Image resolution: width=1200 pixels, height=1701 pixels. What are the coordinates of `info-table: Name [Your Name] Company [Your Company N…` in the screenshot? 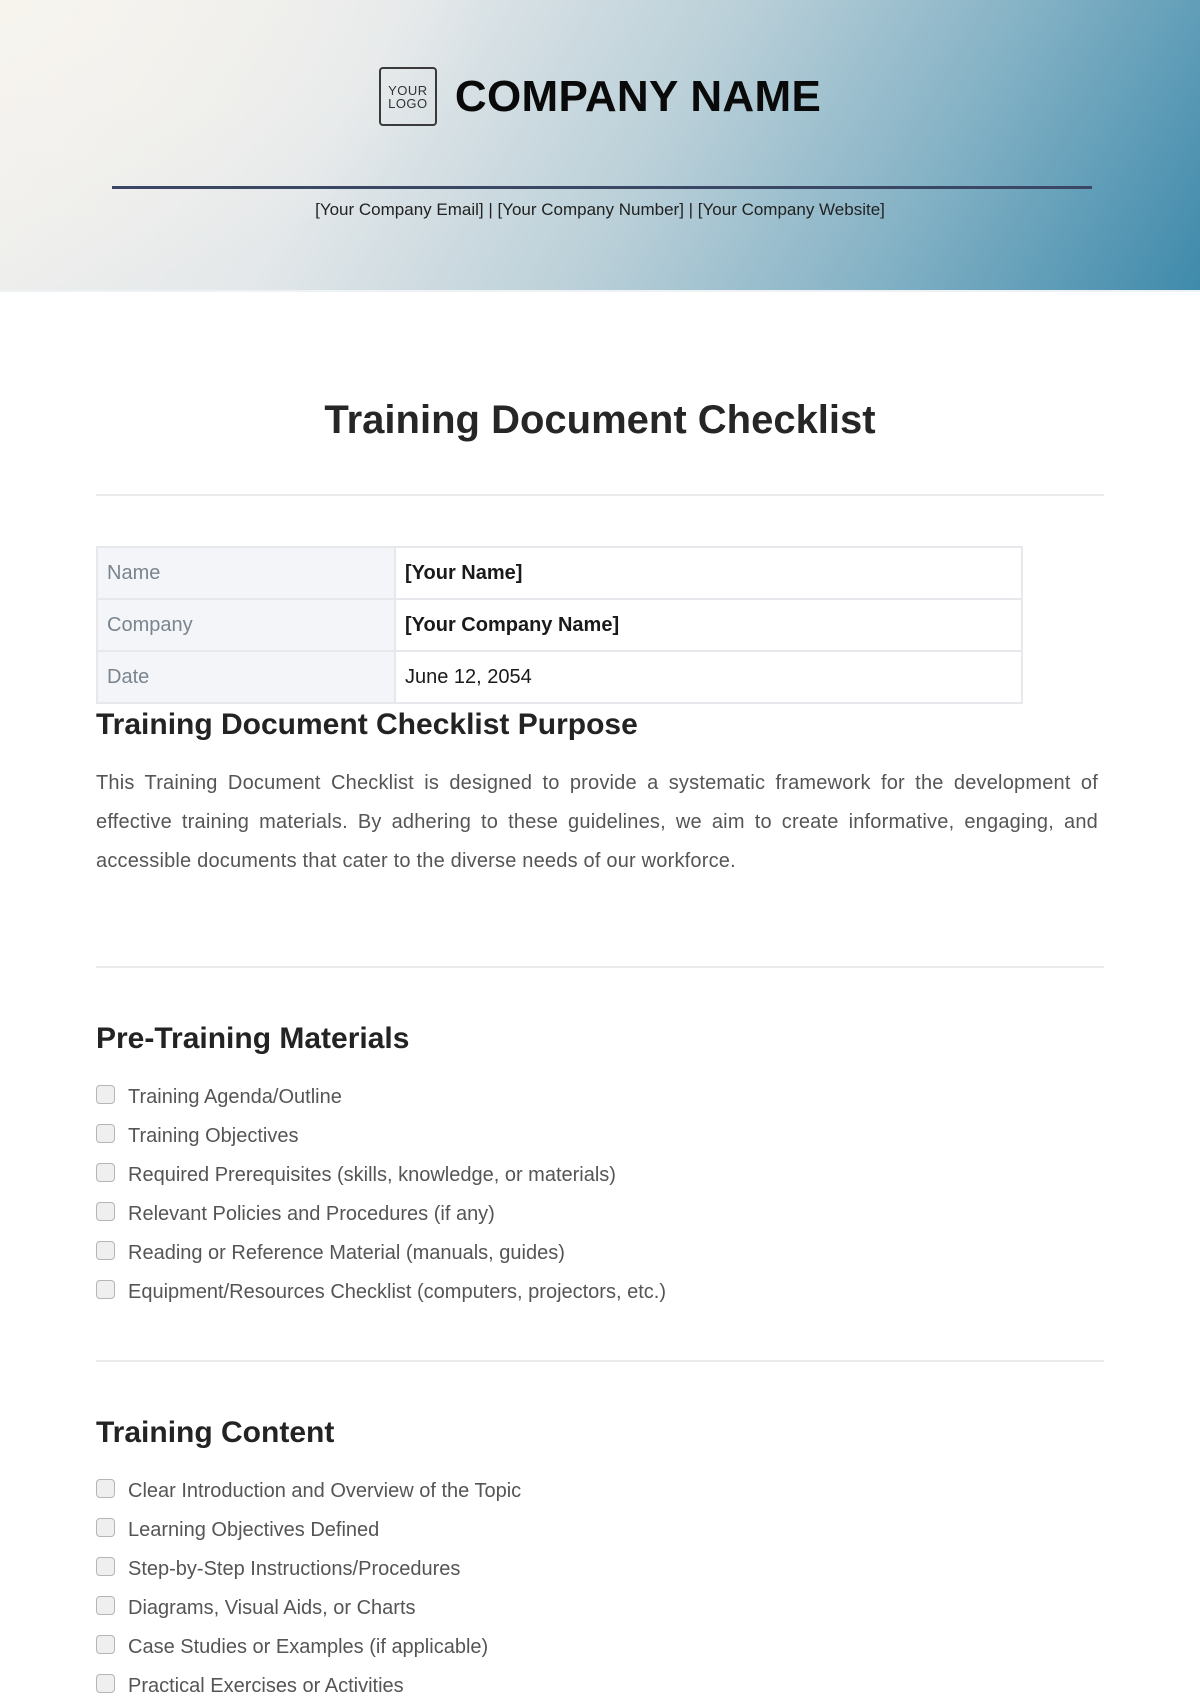 It's located at (559, 625).